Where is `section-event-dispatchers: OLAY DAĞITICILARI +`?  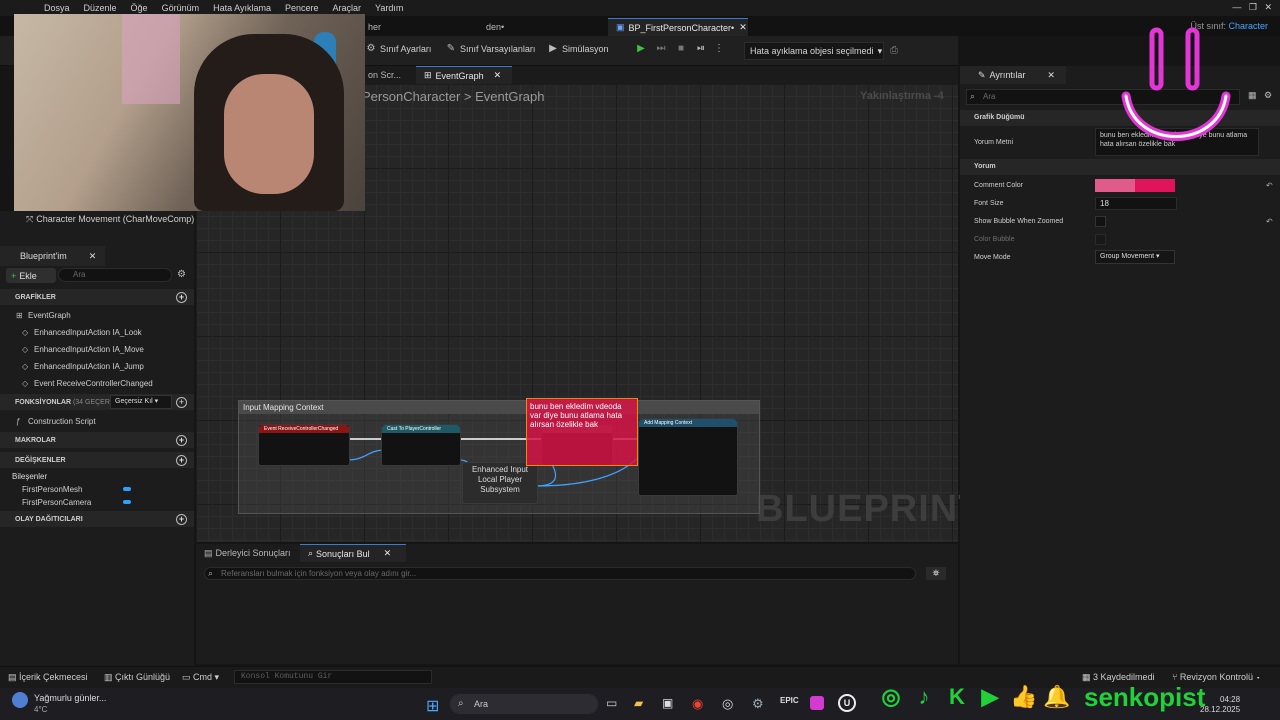
section-event-dispatchers: OLAY DAĞITICILARI + is located at coordinates (97, 519).